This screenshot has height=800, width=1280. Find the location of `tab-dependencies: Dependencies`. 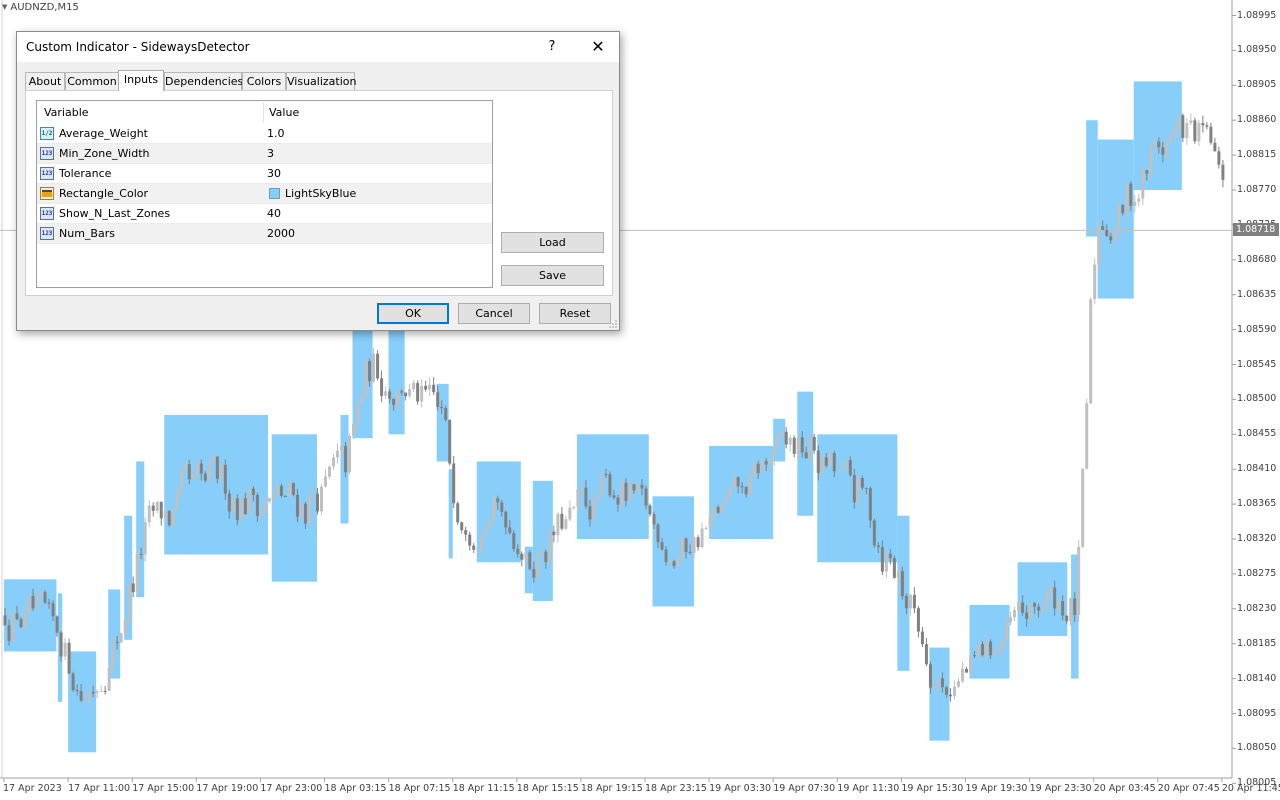

tab-dependencies: Dependencies is located at coordinates (203, 81).